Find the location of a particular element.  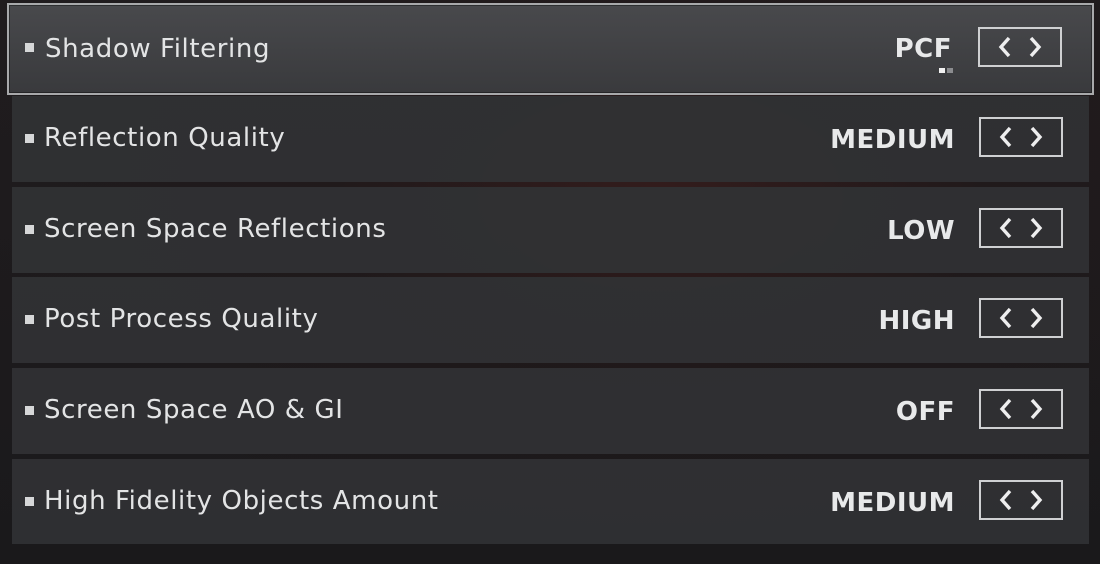

option-position-indicator is located at coordinates (947, 71).